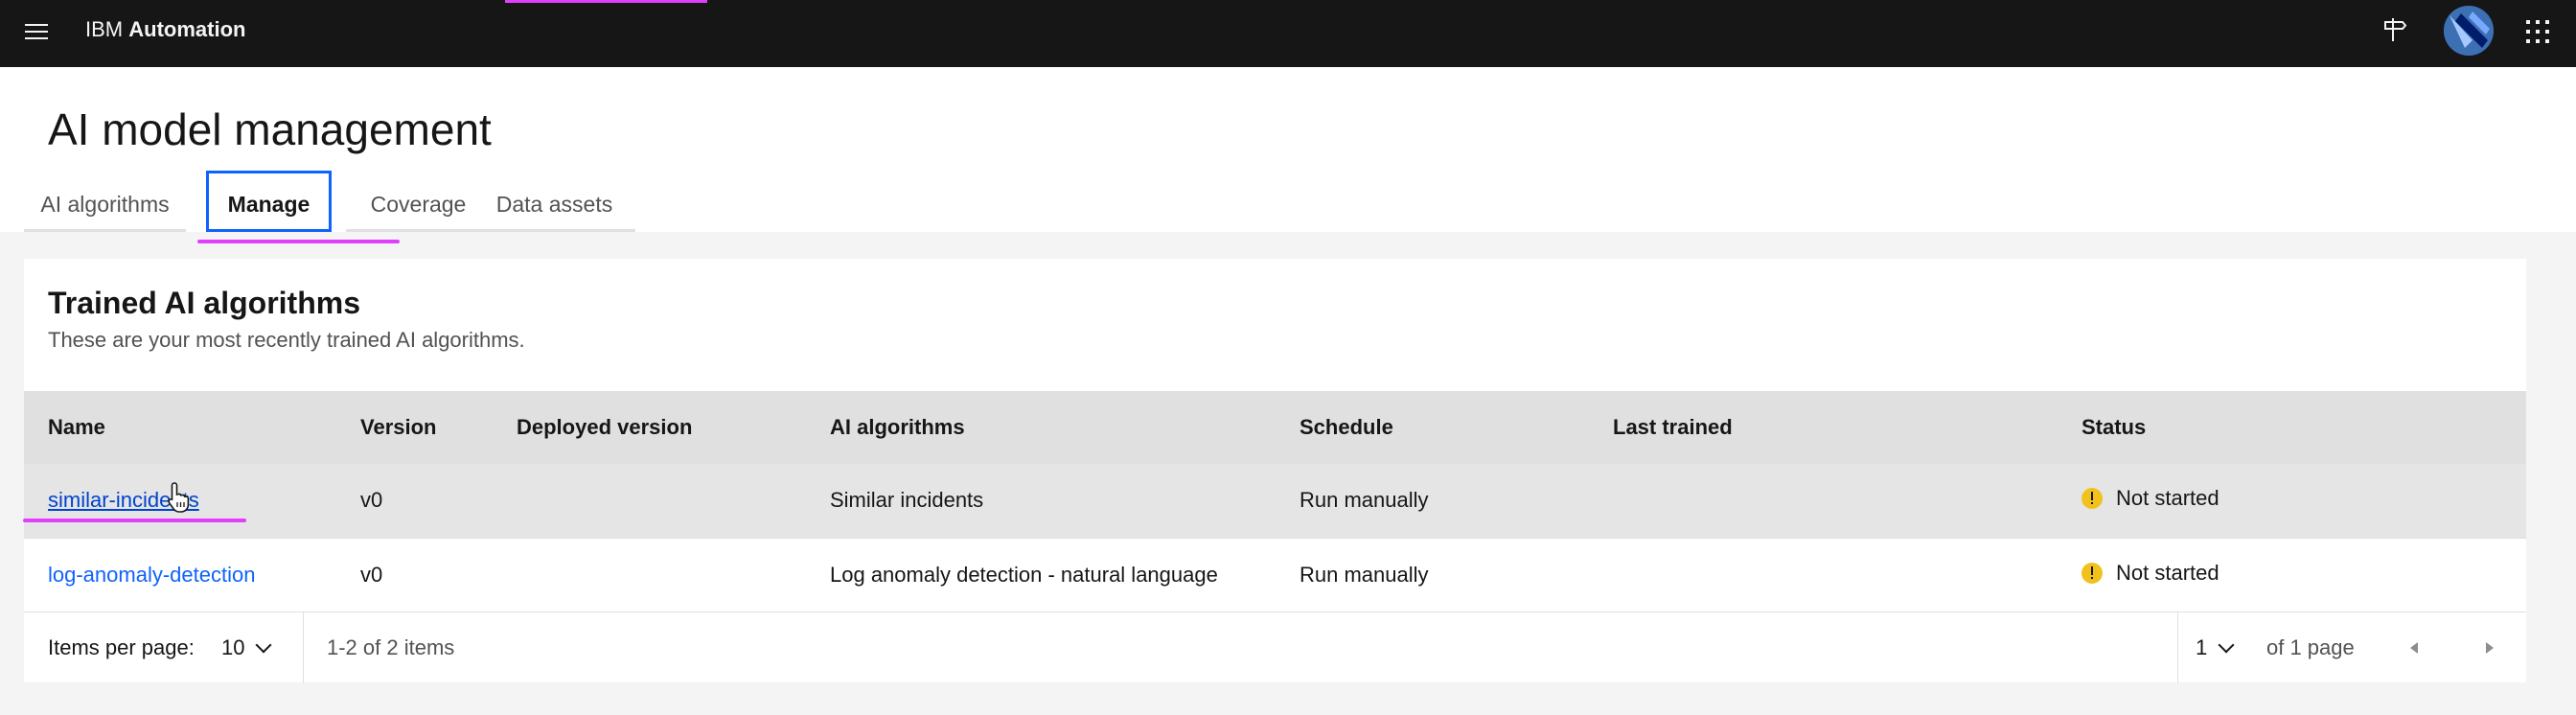 The height and width of the screenshot is (715, 2576). I want to click on column-header-ai-algorithms: AI algorithms, so click(1041, 427).